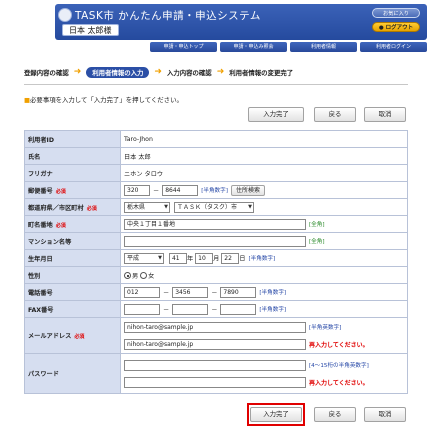 The width and height of the screenshot is (430, 432). I want to click on postal-code-first-input: 320, so click(137, 190).